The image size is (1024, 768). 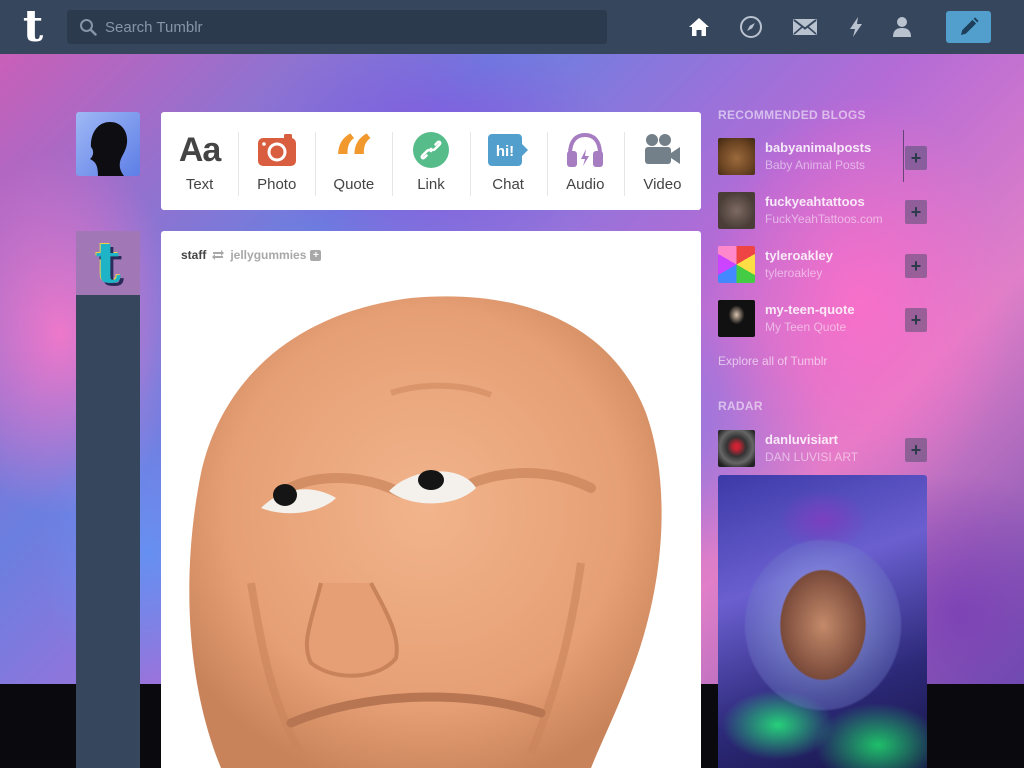 What do you see at coordinates (792, 115) in the screenshot?
I see `recommended-blogs-title: RECOMMENDED BLOGS` at bounding box center [792, 115].